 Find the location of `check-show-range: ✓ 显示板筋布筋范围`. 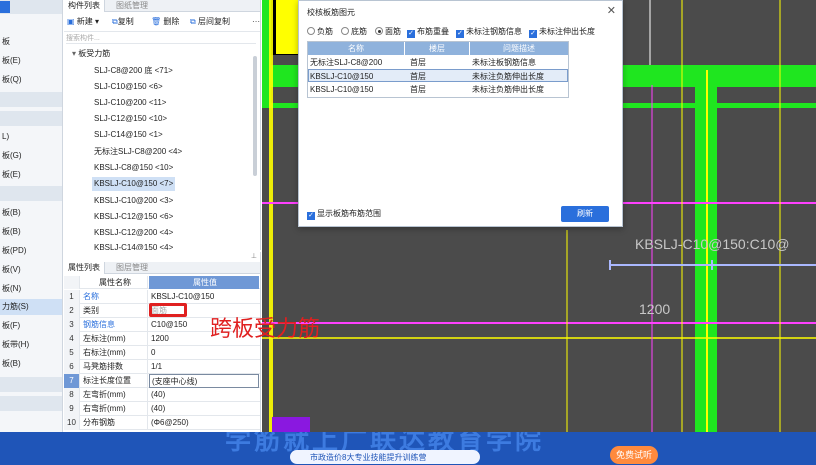

check-show-range: ✓ 显示板筋布筋范围 is located at coordinates (344, 214).